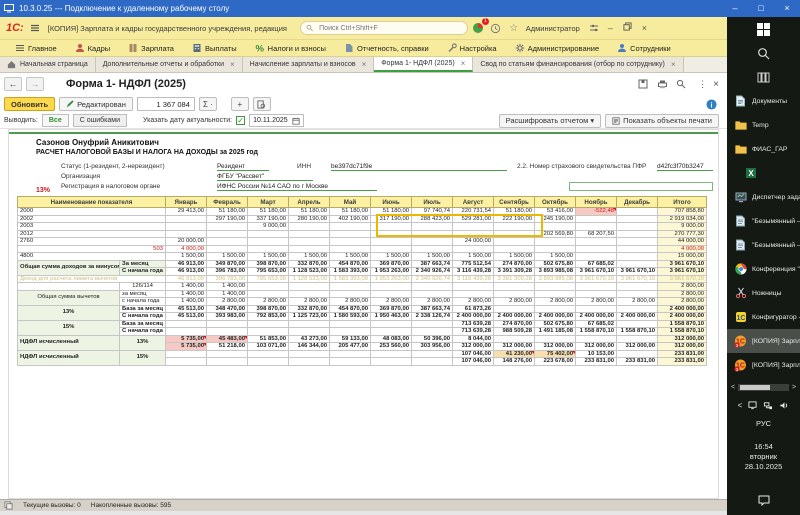  What do you see at coordinates (662, 120) in the screenshot?
I see `show-print-objects-button: Показать объекты печати` at bounding box center [662, 120].